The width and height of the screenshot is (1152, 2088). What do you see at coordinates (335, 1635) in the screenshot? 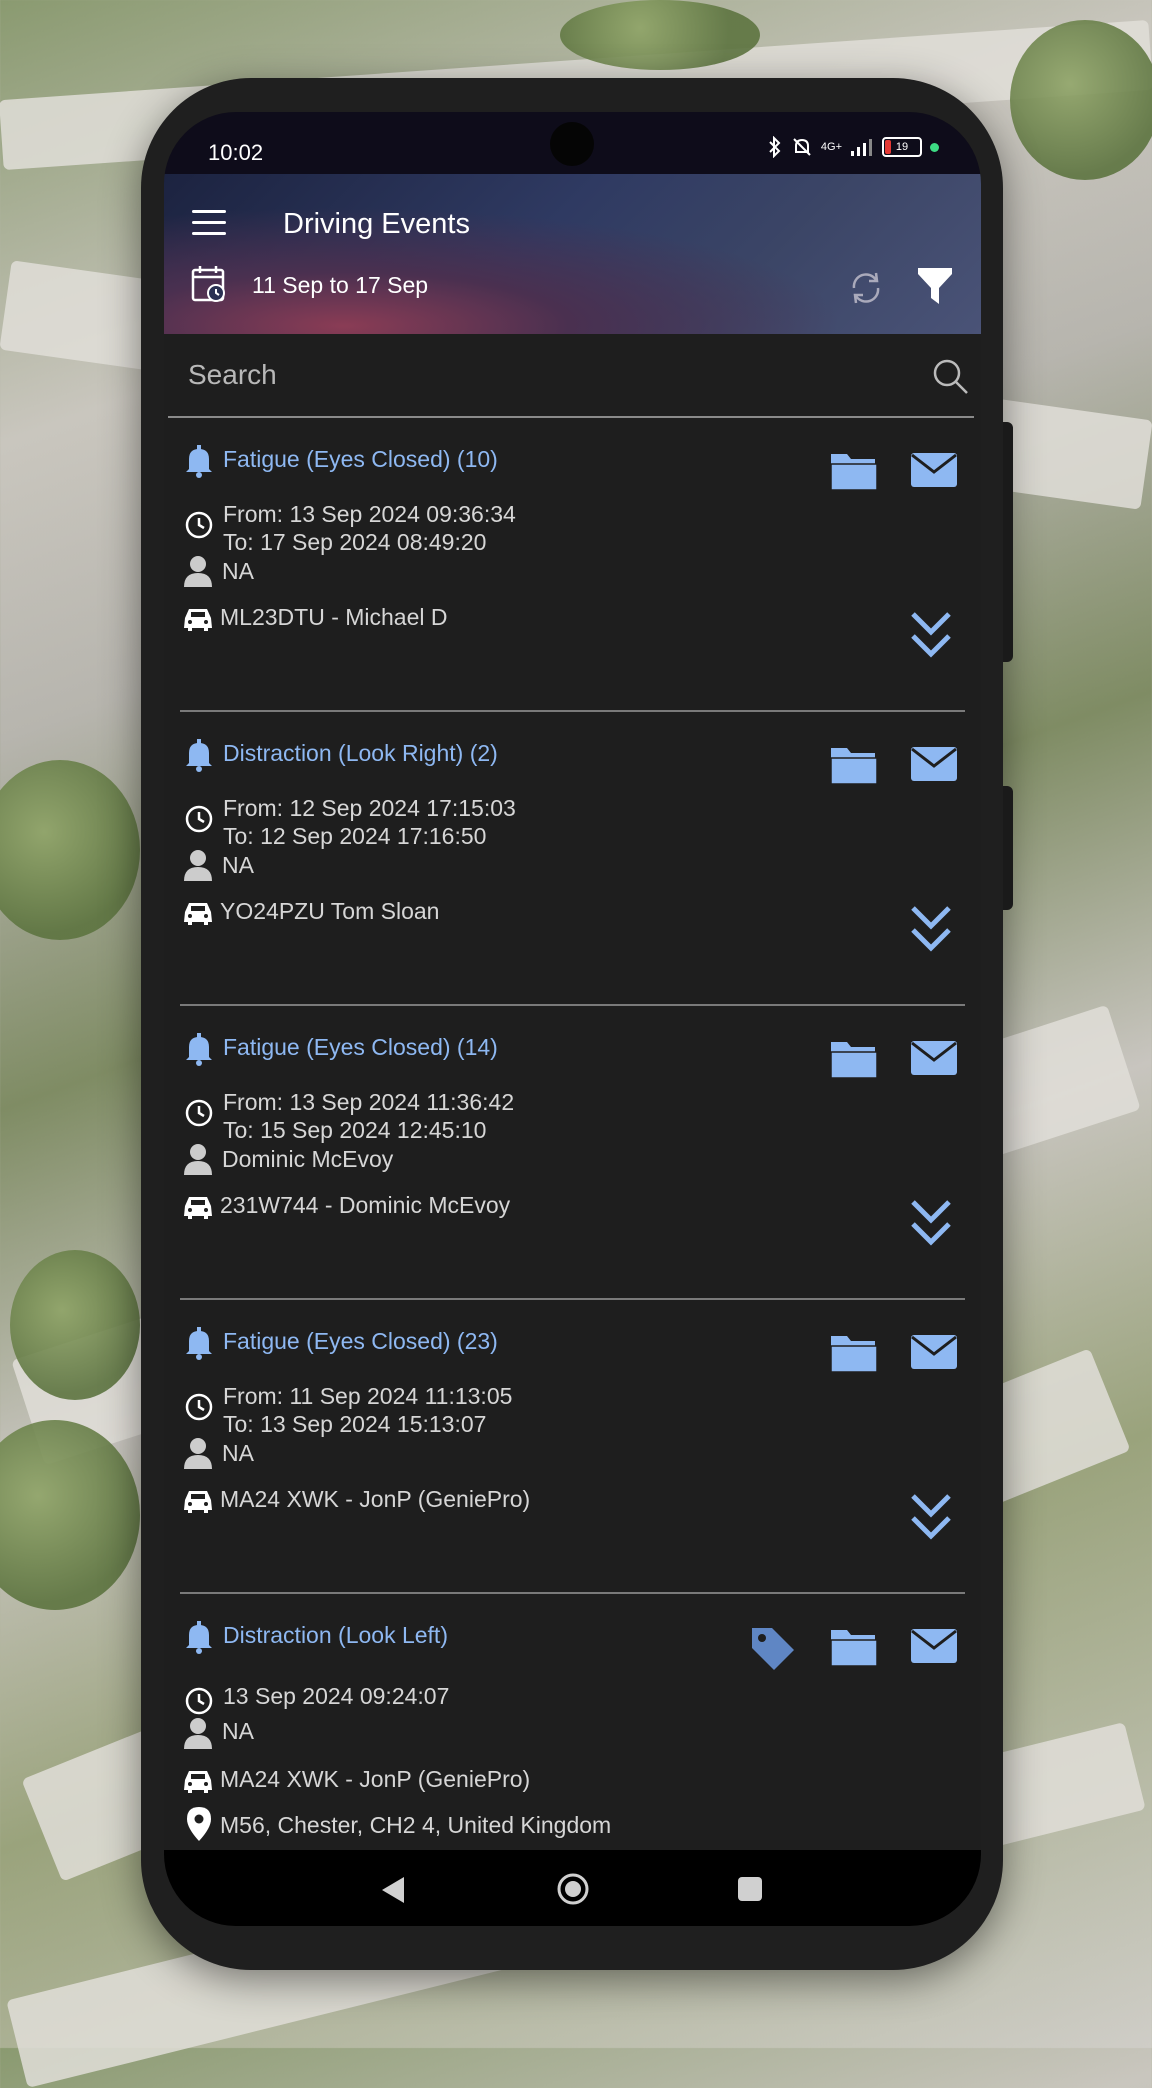
I see `event-title: Distraction (Look Left)` at bounding box center [335, 1635].